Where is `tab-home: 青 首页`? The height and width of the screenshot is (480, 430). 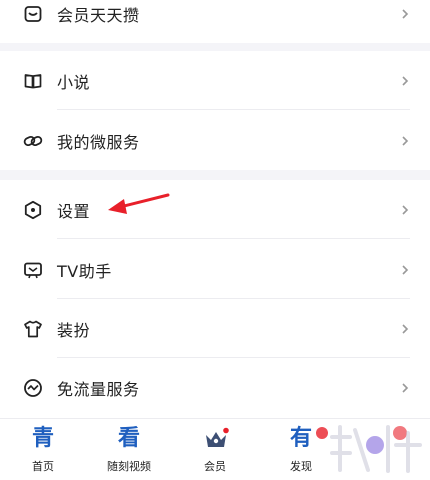 tab-home: 青 首页 is located at coordinates (43, 449).